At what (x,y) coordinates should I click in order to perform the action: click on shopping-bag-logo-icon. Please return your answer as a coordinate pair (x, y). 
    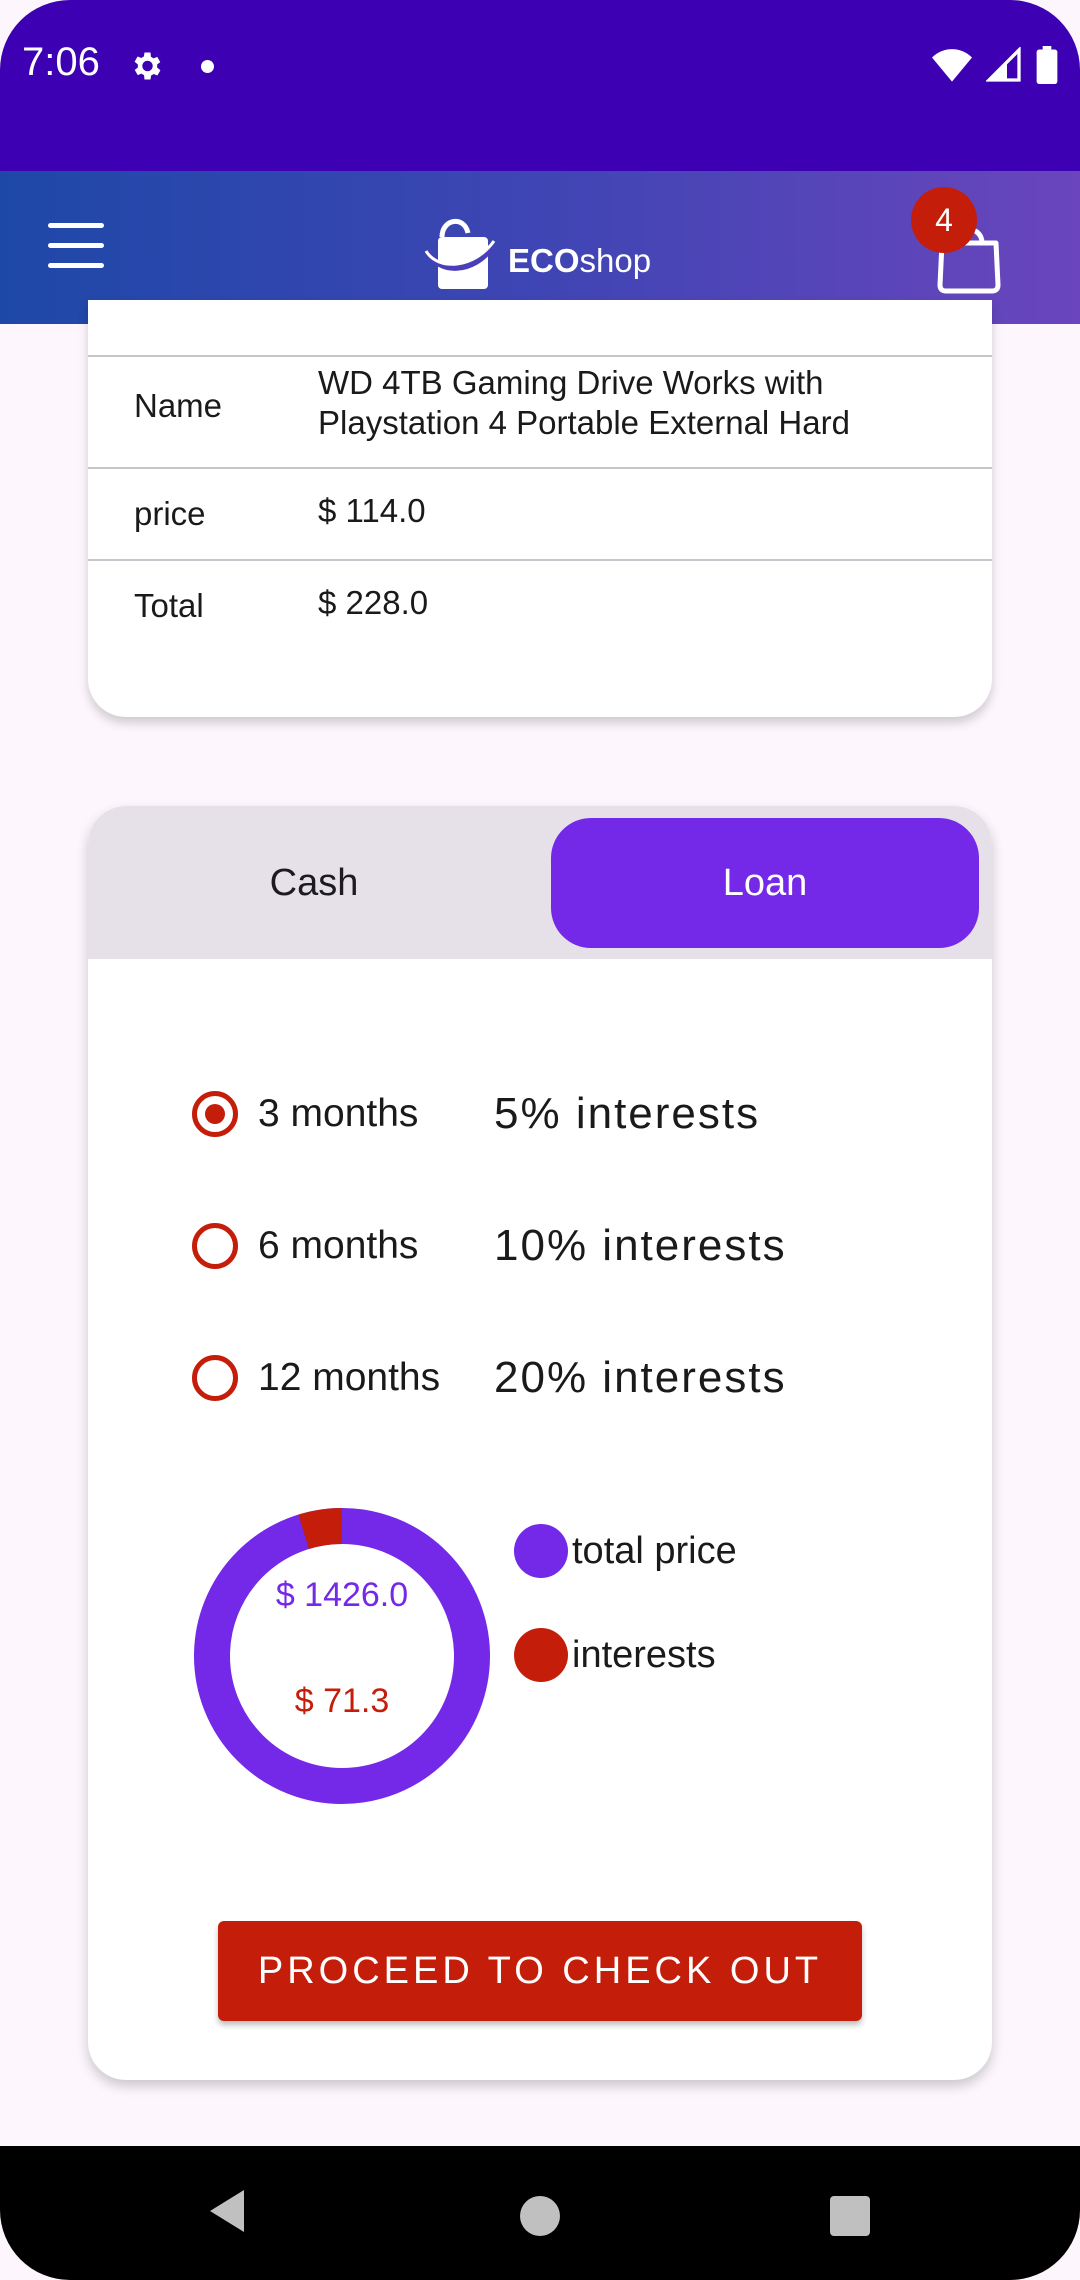
    Looking at the image, I should click on (460, 254).